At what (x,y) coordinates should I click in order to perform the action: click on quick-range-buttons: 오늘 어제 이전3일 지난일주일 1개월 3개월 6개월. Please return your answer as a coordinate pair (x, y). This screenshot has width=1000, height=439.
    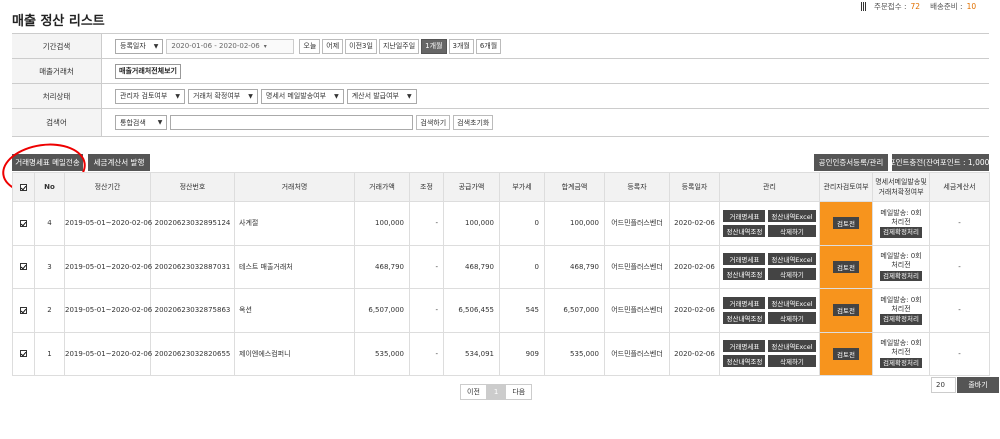
    Looking at the image, I should click on (400, 46).